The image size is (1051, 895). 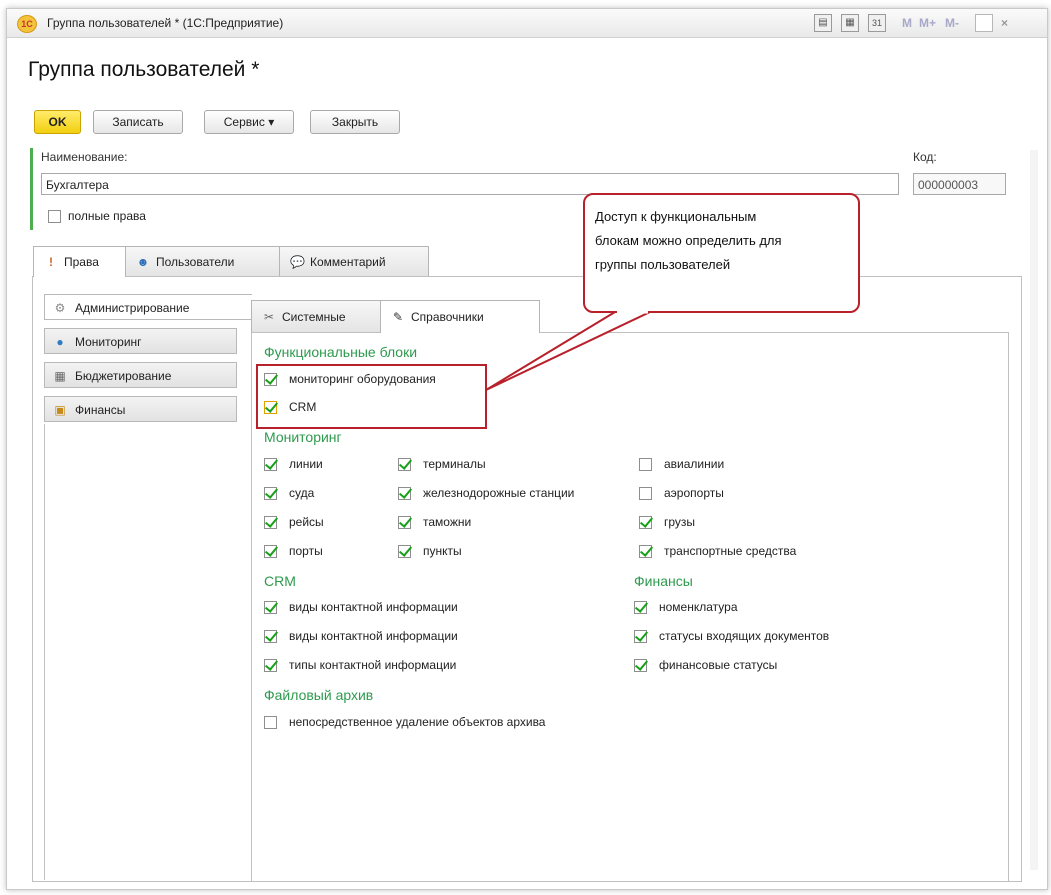 What do you see at coordinates (925, 157) in the screenshot?
I see `code-label: Код:` at bounding box center [925, 157].